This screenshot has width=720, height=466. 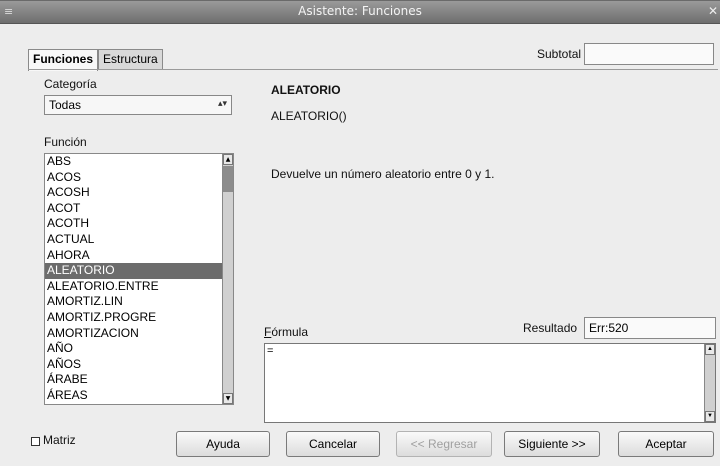 What do you see at coordinates (134, 380) in the screenshot?
I see `function-list-item: ÁRABE` at bounding box center [134, 380].